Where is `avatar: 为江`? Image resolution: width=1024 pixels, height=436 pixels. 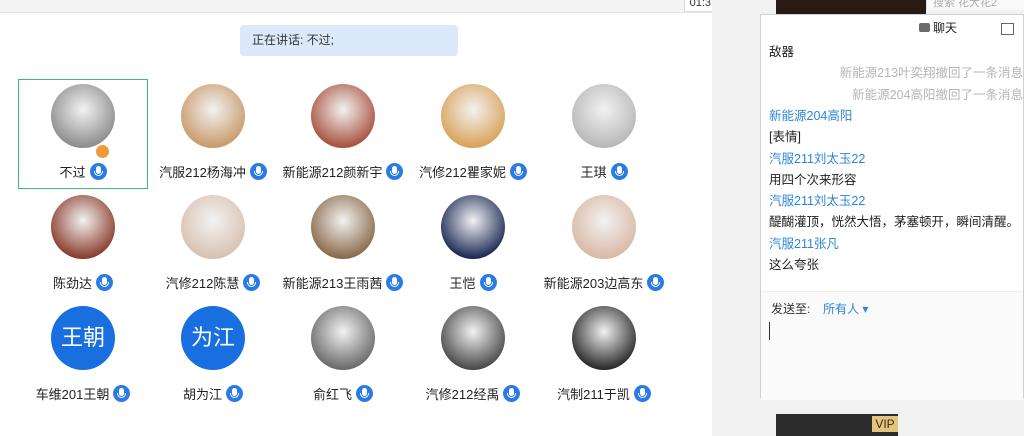
avatar: 为江 is located at coordinates (213, 338).